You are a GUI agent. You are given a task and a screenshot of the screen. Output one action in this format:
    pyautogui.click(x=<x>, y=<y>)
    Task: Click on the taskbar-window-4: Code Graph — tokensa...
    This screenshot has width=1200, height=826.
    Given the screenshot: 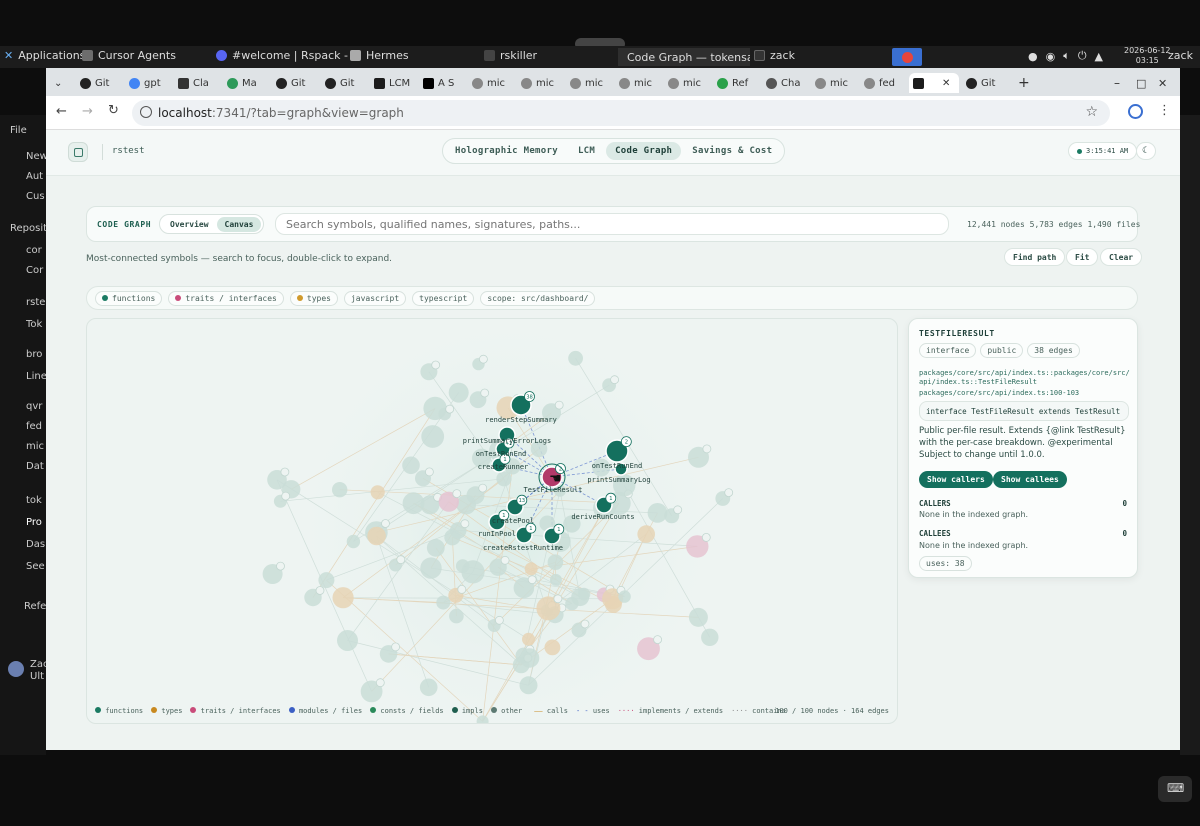 What is the action you would take?
    pyautogui.click(x=684, y=57)
    